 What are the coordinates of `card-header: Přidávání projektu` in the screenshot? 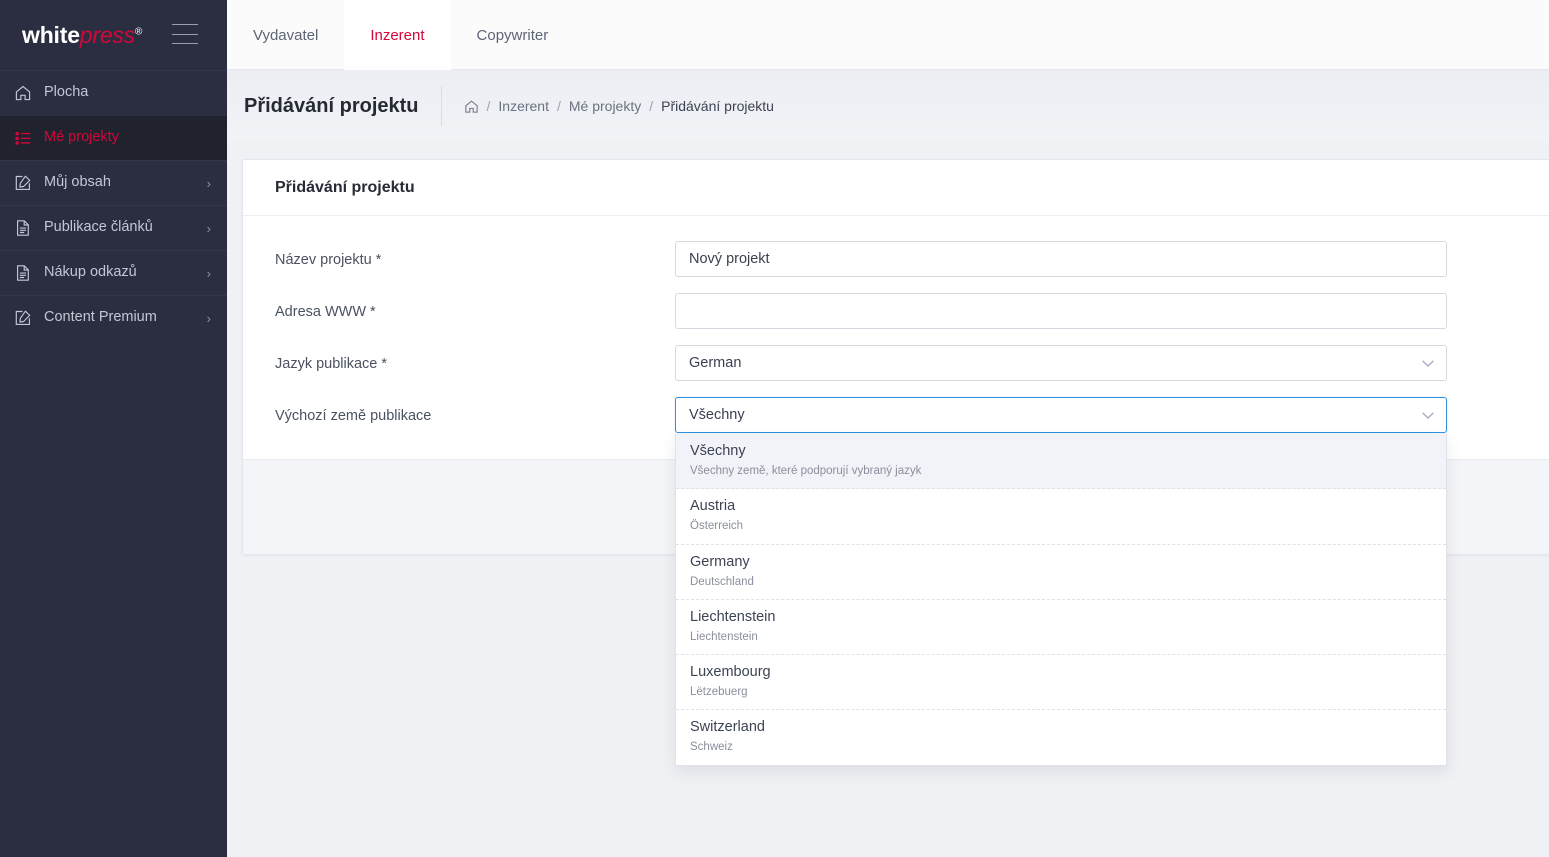 It's located at (896, 188).